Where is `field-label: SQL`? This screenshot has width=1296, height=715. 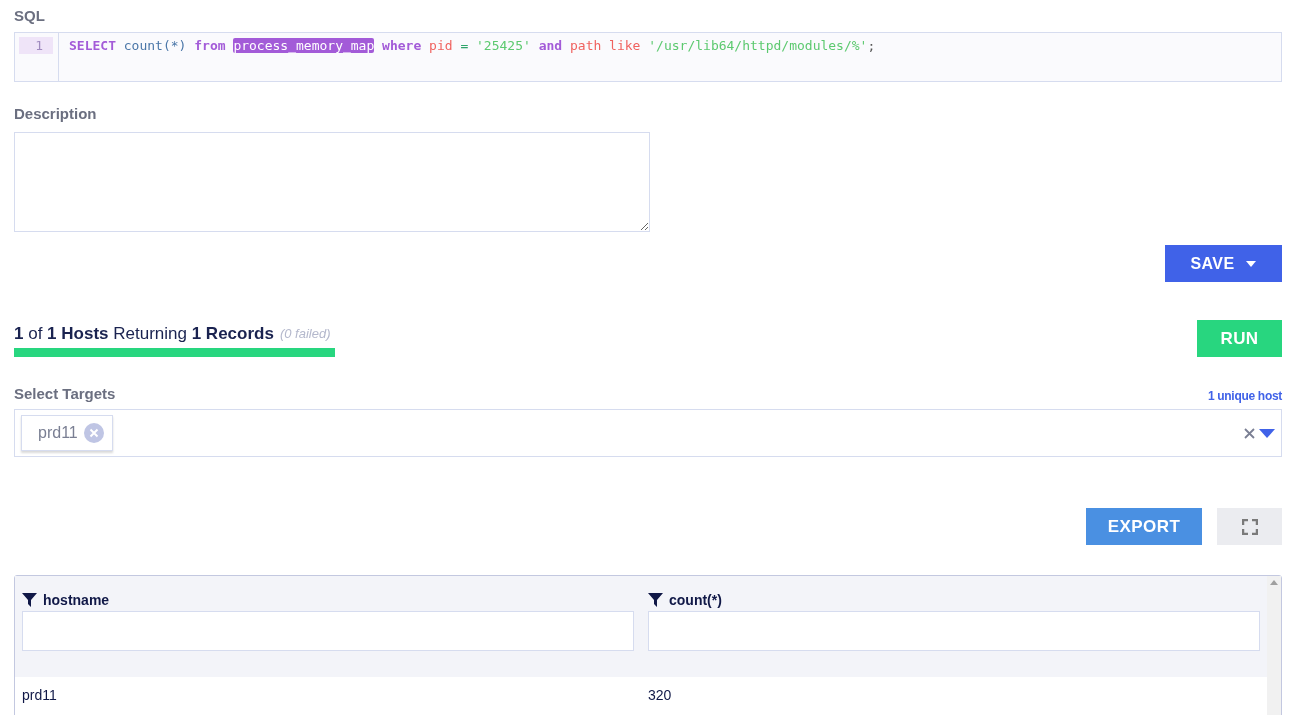
field-label: SQL is located at coordinates (30, 16).